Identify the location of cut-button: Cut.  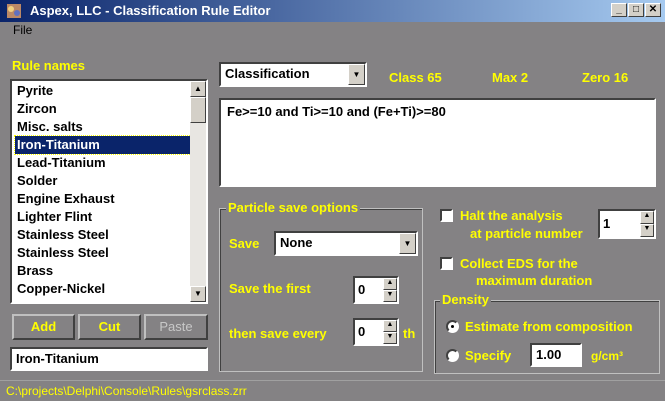
(109, 327).